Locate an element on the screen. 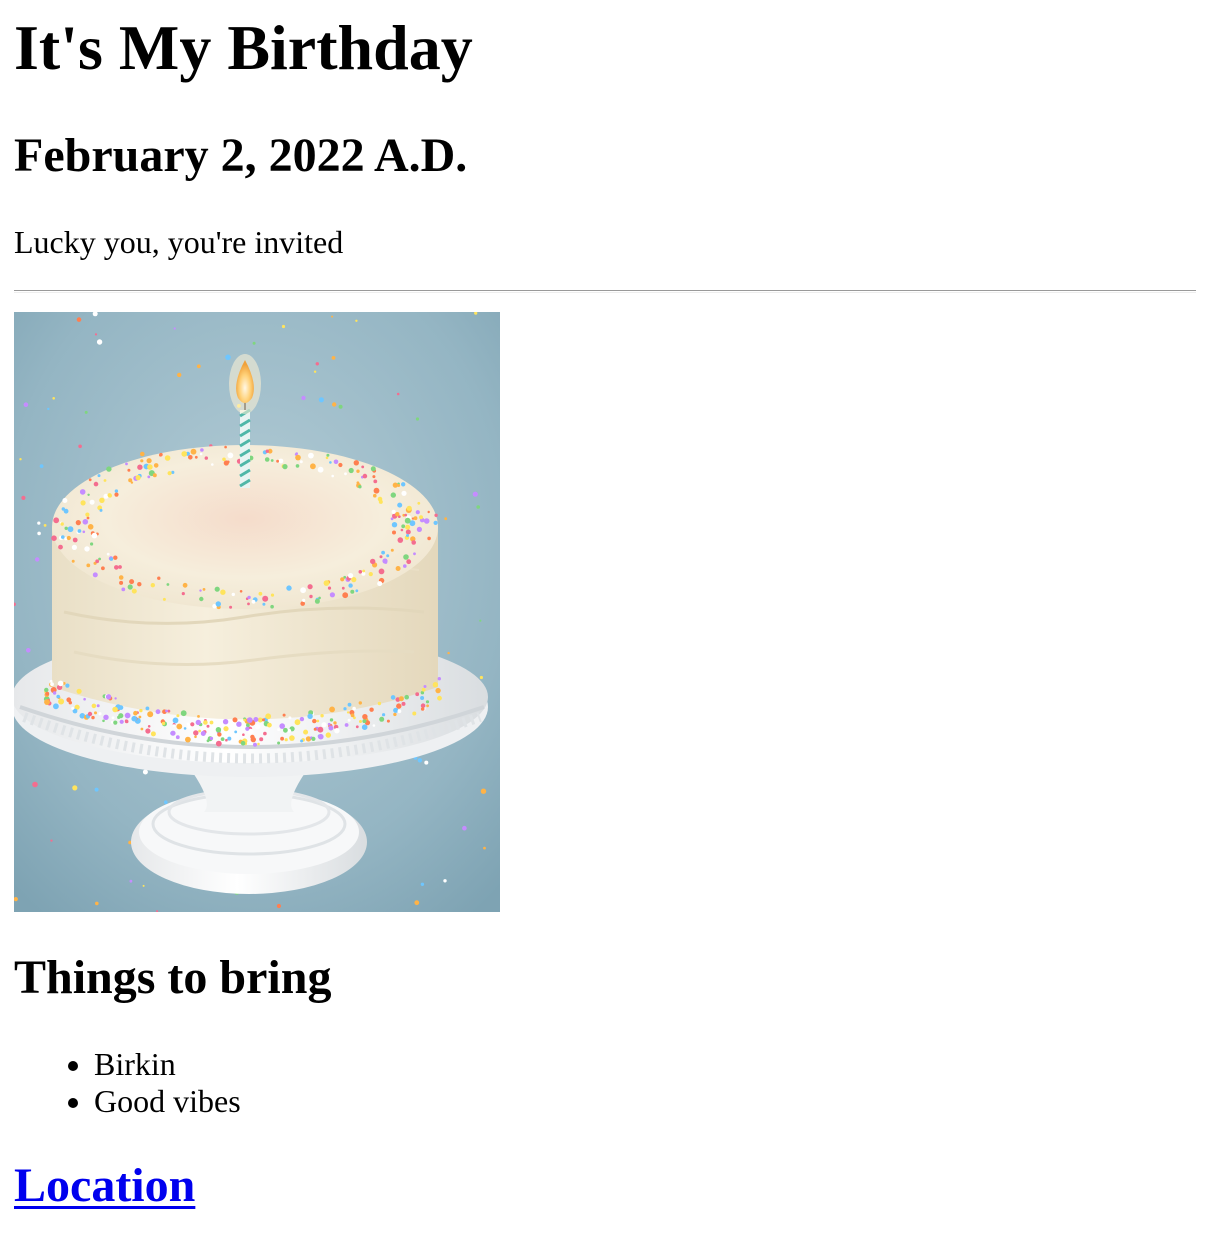 Image resolution: width=1212 pixels, height=1238 pixels. things-to-bring-list: Birkin Good vibes is located at coordinates (127, 1083).